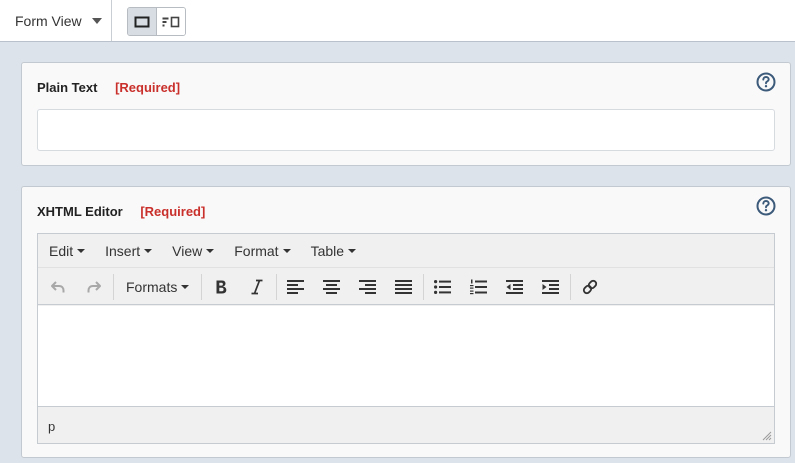 Image resolution: width=795 pixels, height=463 pixels. I want to click on align-justify-icon, so click(404, 286).